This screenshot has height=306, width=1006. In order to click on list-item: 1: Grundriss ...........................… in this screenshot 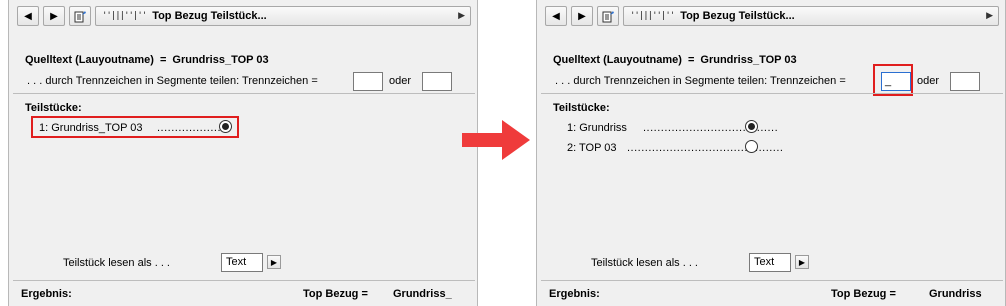, I will do `click(777, 128)`.